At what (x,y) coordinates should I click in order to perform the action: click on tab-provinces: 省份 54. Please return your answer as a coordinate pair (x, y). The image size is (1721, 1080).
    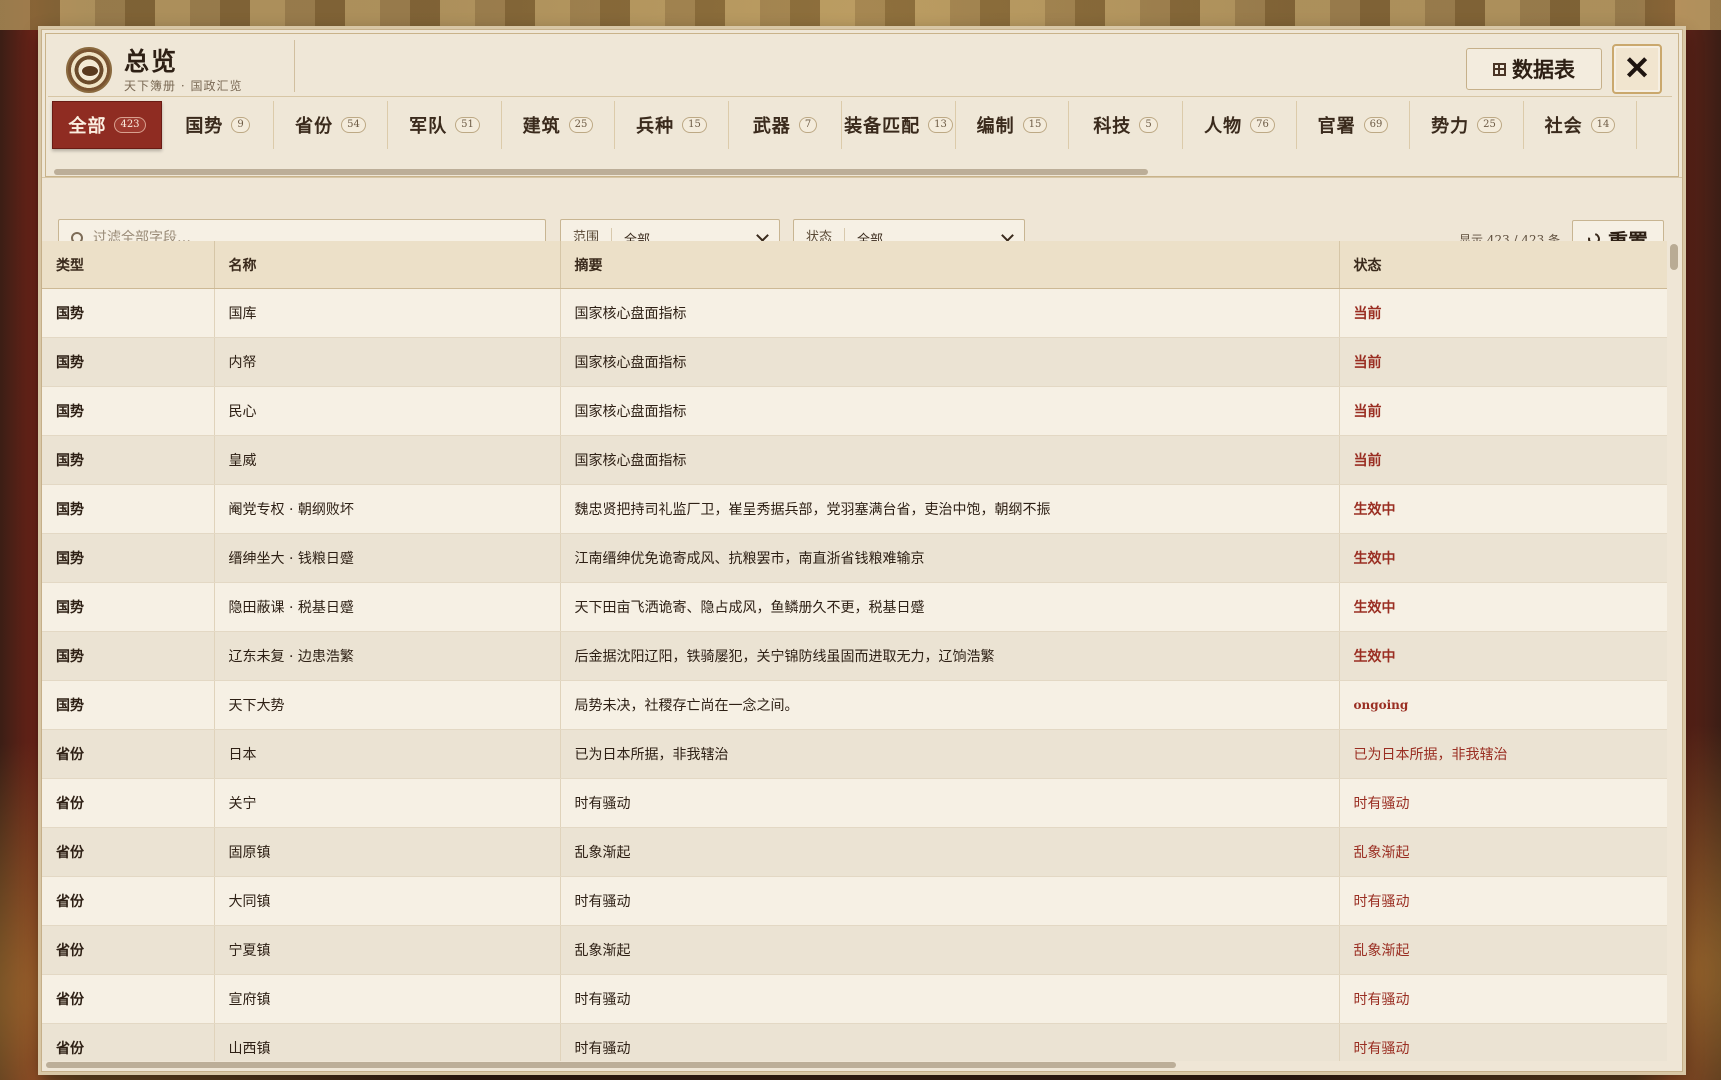
    Looking at the image, I should click on (331, 125).